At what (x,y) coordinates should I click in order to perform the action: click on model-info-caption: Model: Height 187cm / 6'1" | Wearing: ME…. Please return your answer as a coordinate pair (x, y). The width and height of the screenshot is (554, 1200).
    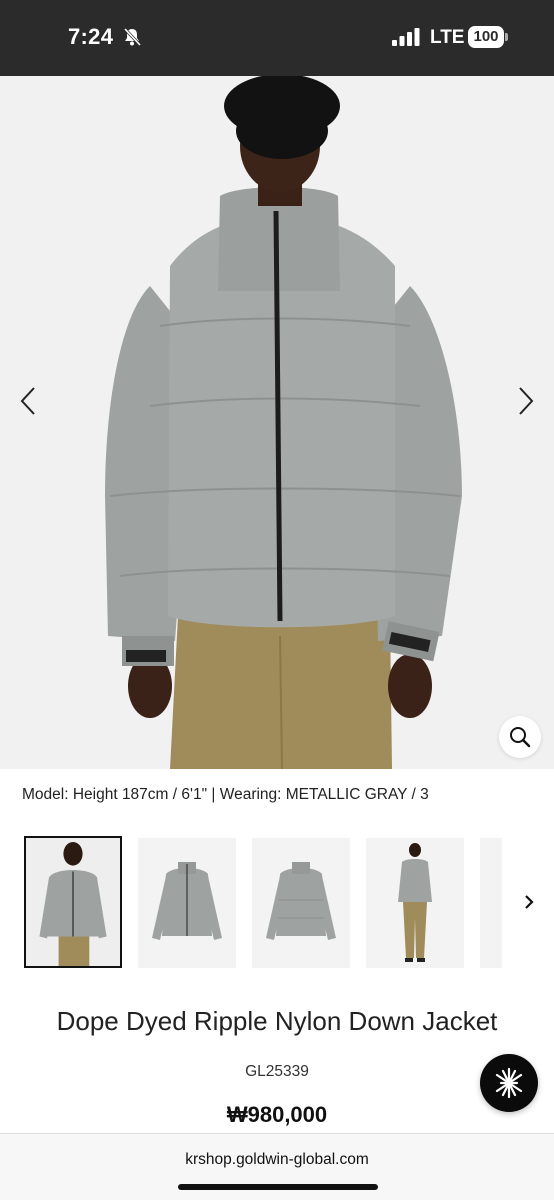
    Looking at the image, I should click on (225, 794).